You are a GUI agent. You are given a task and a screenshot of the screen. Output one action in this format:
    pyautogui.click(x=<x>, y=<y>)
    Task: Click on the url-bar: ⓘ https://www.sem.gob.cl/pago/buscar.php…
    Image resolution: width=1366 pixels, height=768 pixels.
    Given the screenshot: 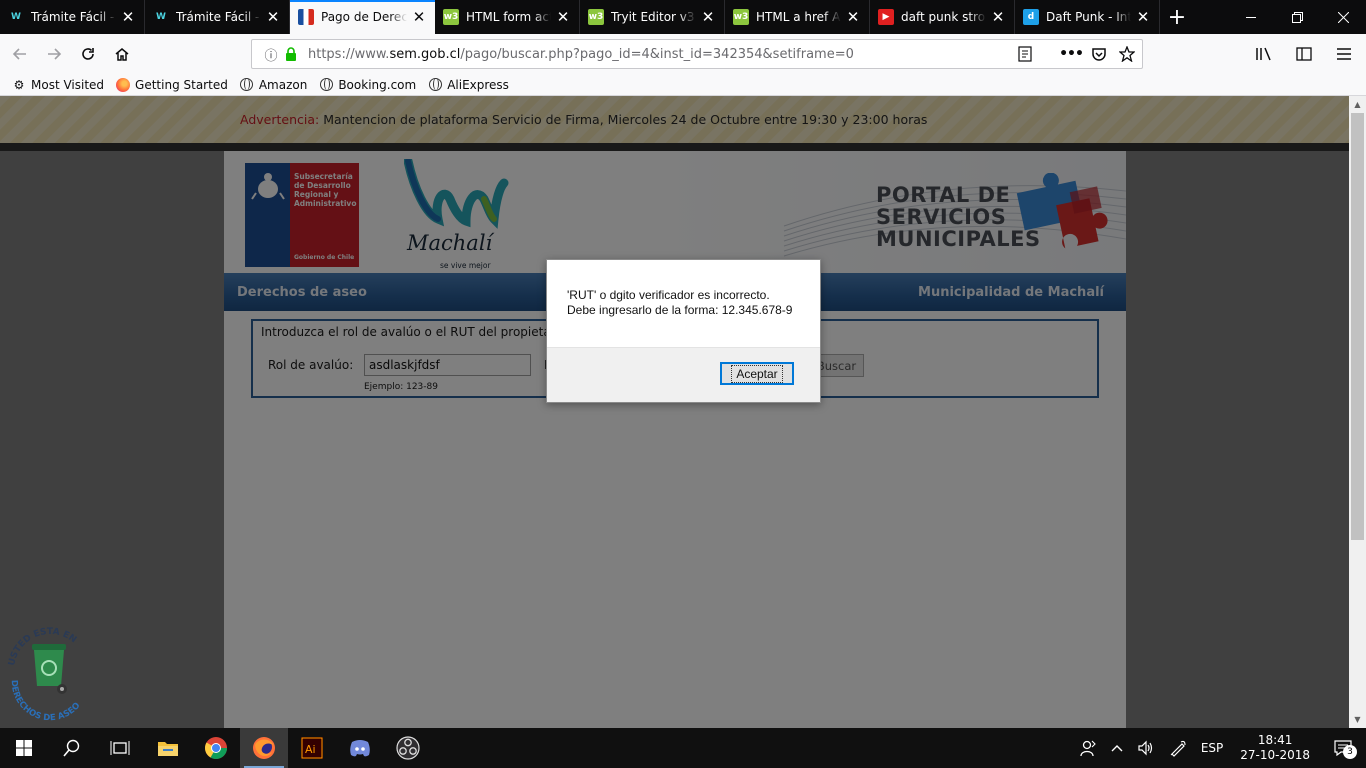 What is the action you would take?
    pyautogui.click(x=697, y=54)
    